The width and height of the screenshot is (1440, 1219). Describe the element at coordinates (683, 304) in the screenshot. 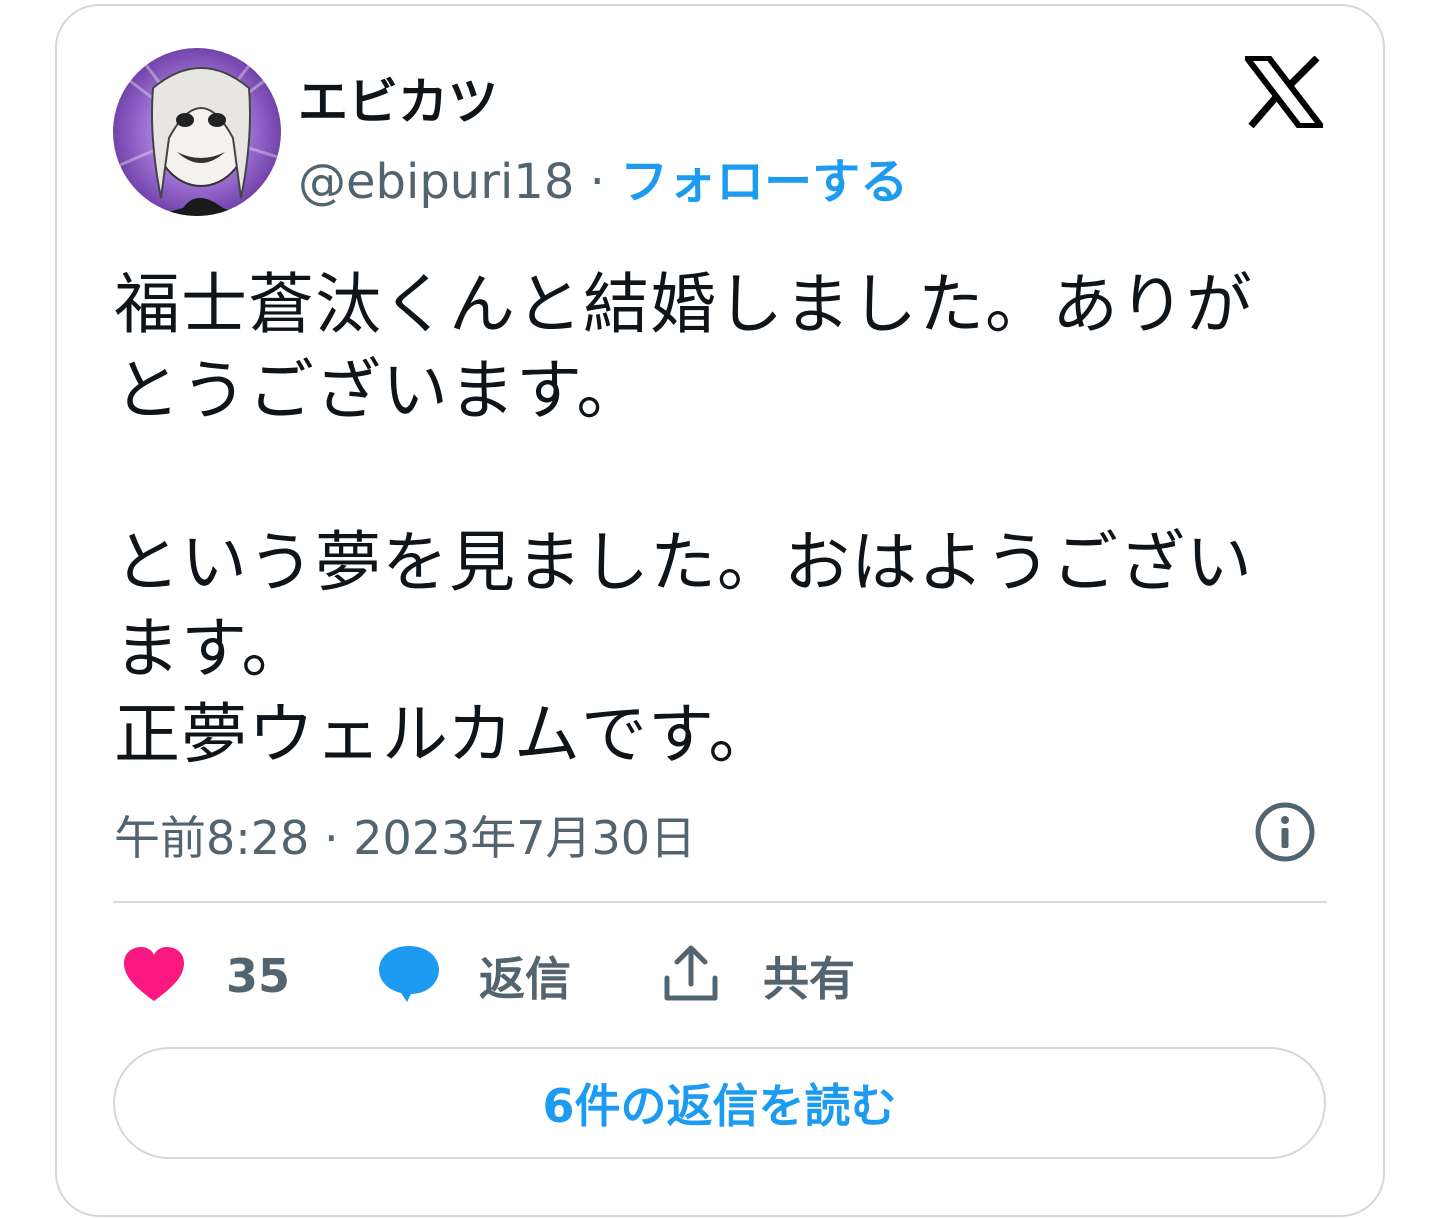

I see `tweet-line: 福士蒼汰くんと結婚しました。ありが` at that location.